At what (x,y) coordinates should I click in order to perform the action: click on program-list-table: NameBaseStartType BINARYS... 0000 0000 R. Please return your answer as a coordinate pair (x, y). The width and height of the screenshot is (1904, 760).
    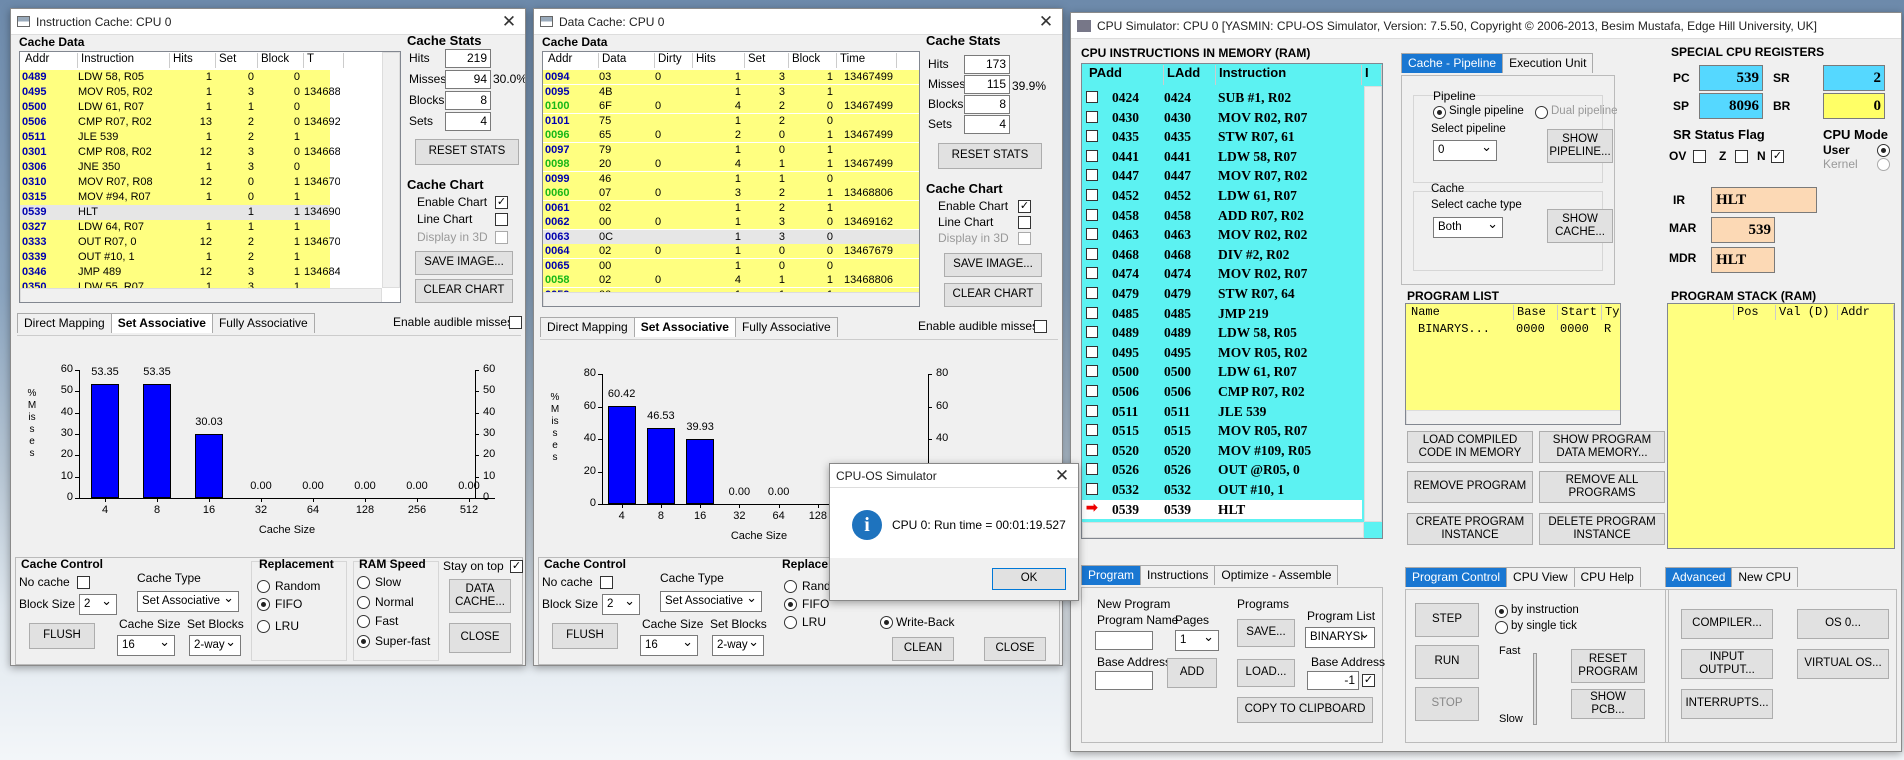
    Looking at the image, I should click on (1513, 364).